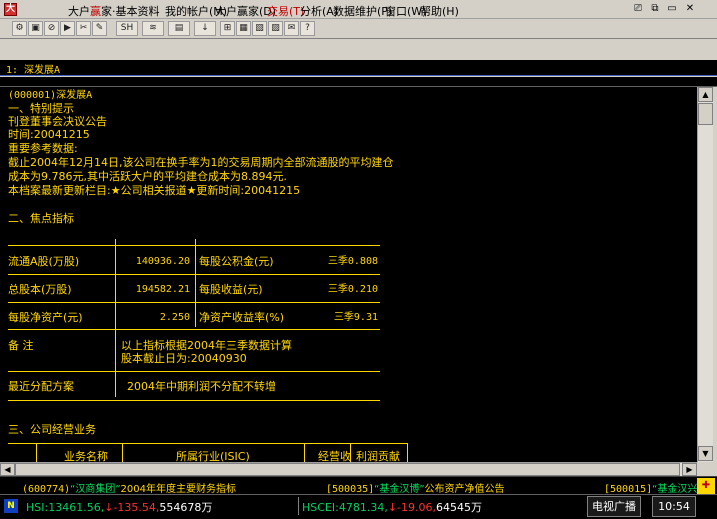 The height and width of the screenshot is (519, 717). I want to click on scroll-left-icon: ◀, so click(7, 469).